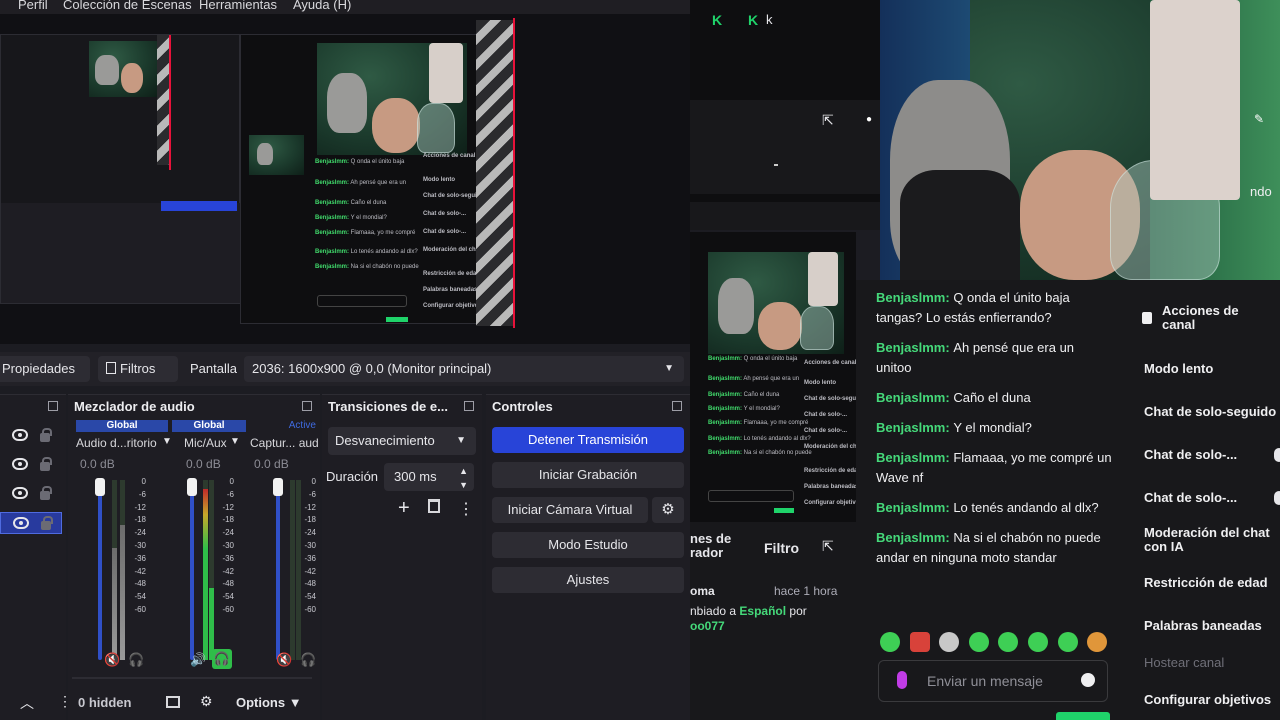 The image size is (1280, 720). I want to click on controls-title: Controles, so click(522, 406).